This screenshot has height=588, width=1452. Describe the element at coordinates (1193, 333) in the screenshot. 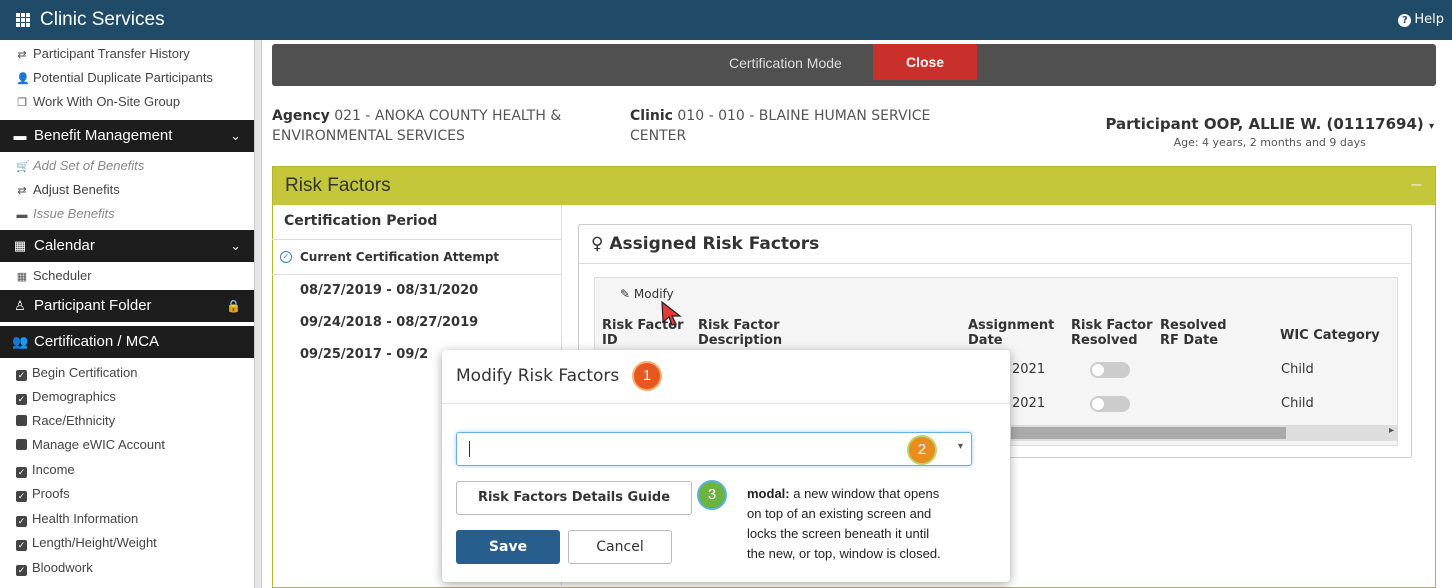

I see `col-header-rf-date: Resolved RF Date` at that location.